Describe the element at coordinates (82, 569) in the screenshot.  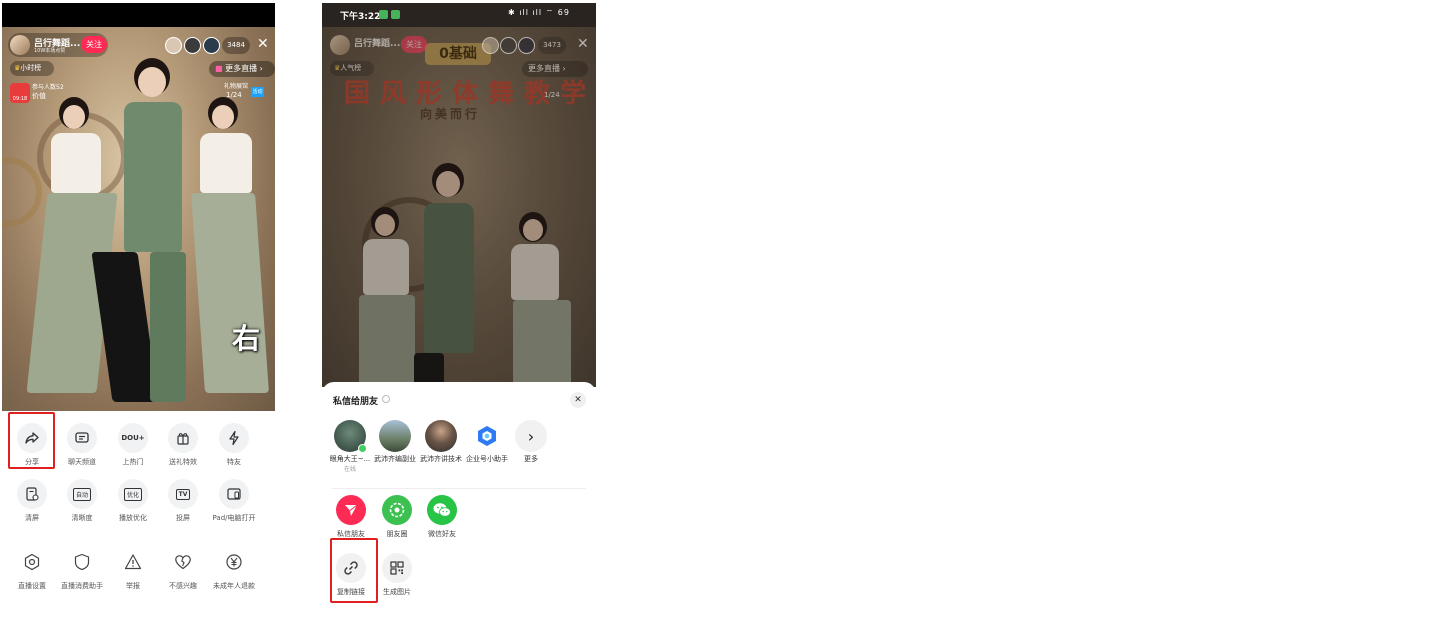
I see `menu-item-consume-helper: 直播消费助手` at that location.